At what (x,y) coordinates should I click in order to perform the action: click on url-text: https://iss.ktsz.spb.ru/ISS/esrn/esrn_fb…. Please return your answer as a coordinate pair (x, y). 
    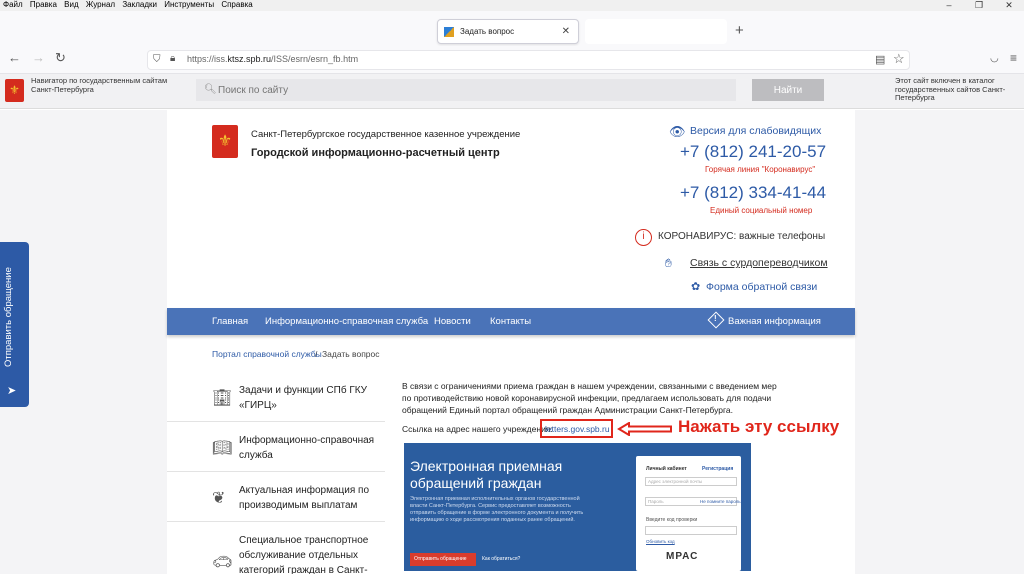
    Looking at the image, I should click on (272, 59).